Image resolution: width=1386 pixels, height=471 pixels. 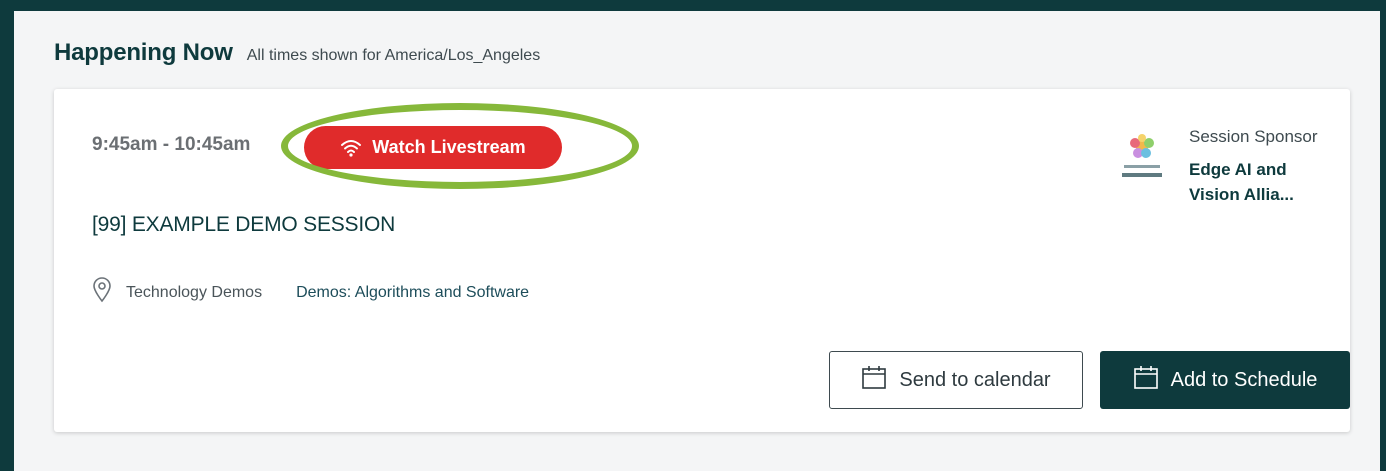 I want to click on watch-livestream-button: Watch Livestream, so click(x=433, y=147).